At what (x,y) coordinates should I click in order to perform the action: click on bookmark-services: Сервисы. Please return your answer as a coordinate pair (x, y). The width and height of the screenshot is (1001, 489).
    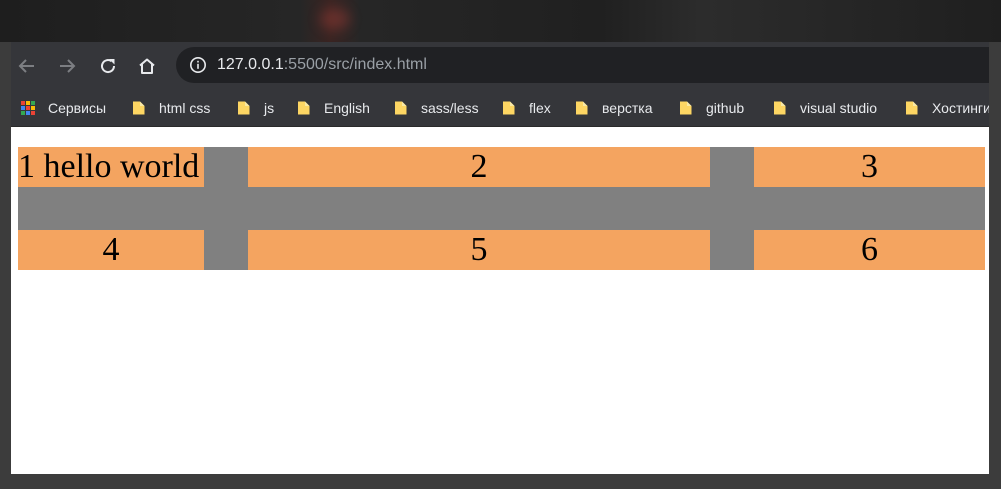
    Looking at the image, I should click on (63, 108).